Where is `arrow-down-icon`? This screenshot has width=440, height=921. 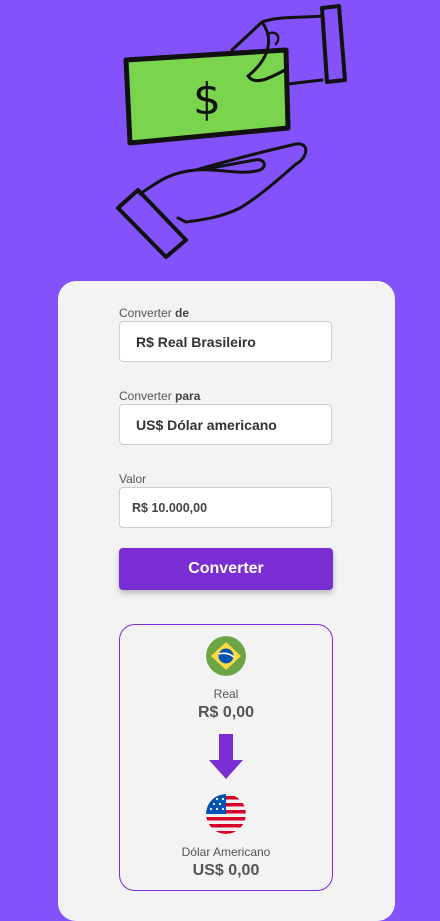
arrow-down-icon is located at coordinates (226, 756).